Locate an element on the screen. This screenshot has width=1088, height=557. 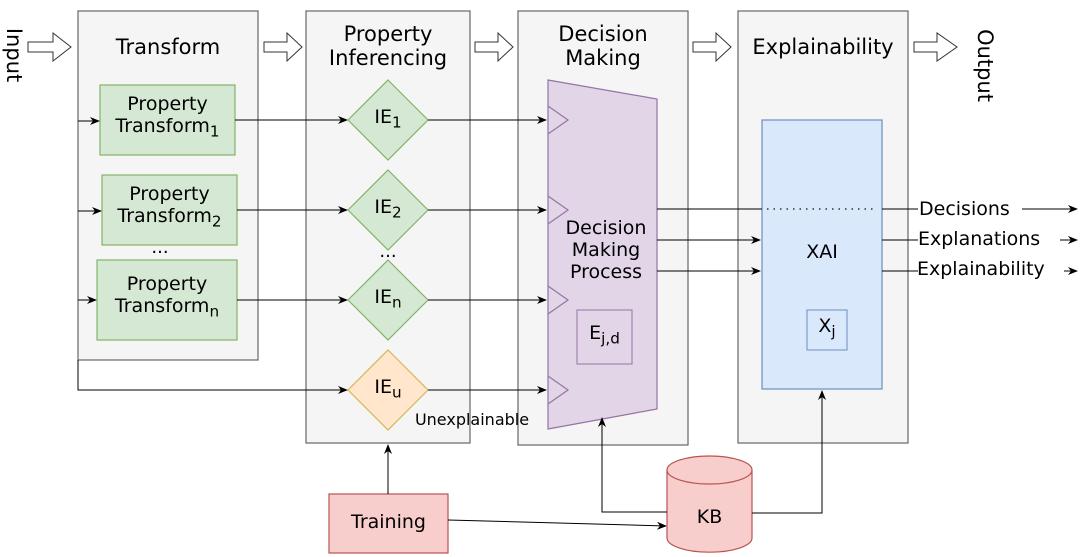
ie-1-label: IE1 is located at coordinates (388, 119).